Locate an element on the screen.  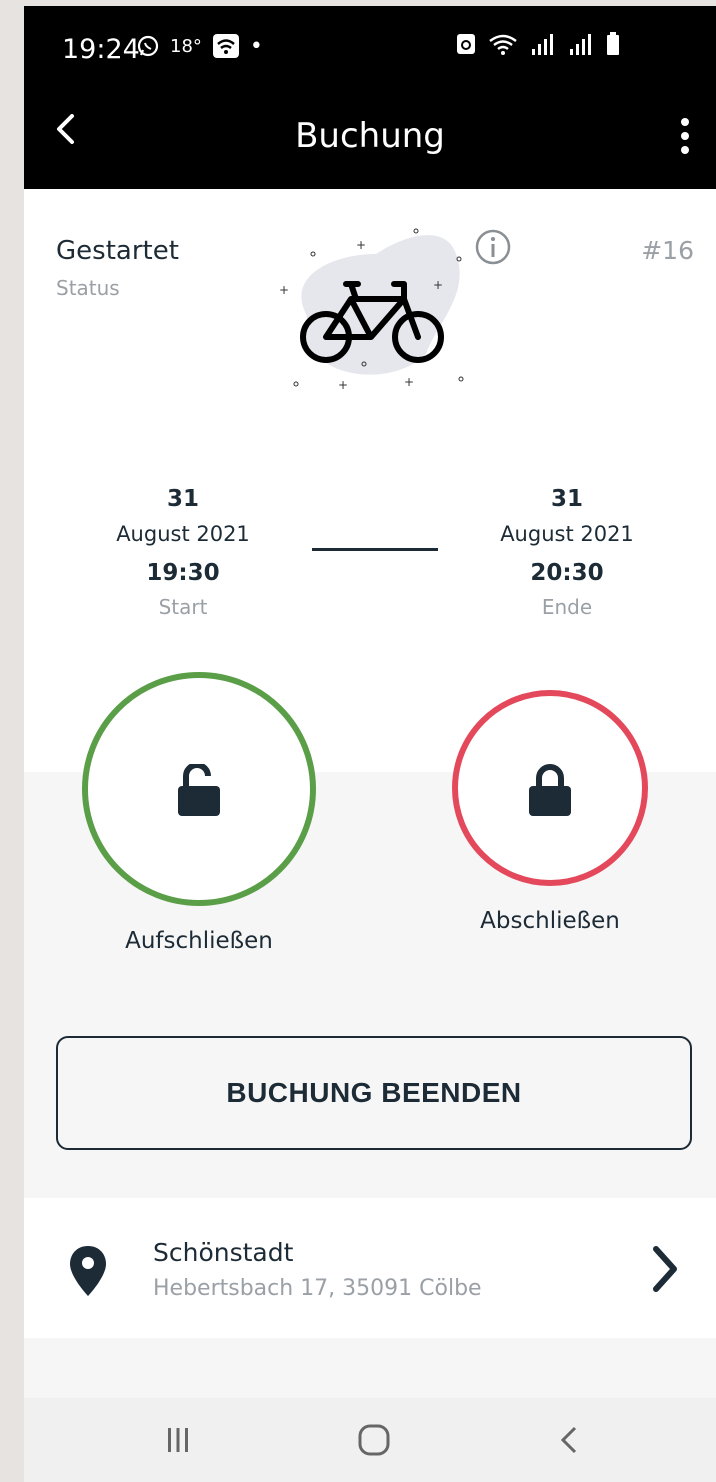
temperature: 18° is located at coordinates (186, 46).